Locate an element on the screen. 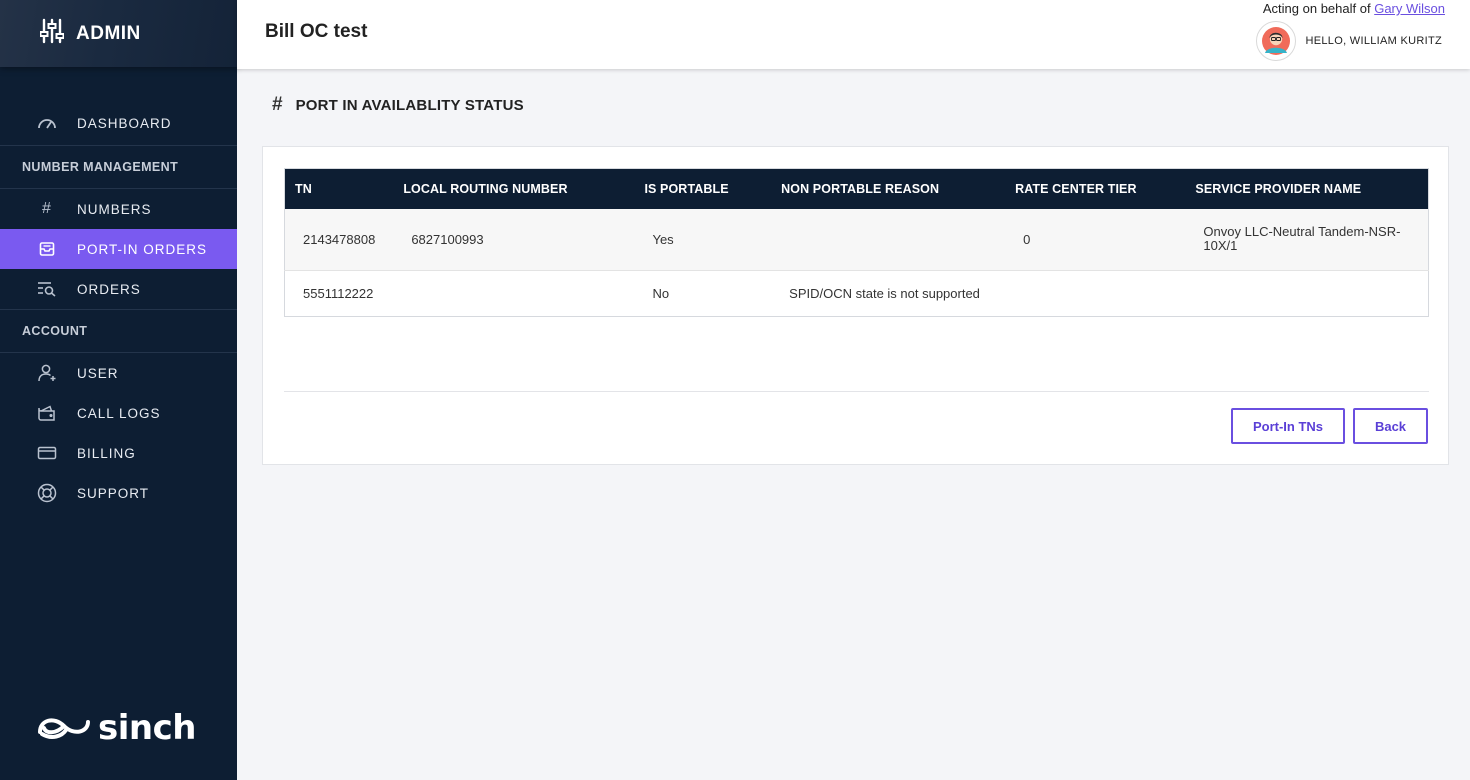 This screenshot has height=780, width=1470. sidebar-item-port-in-orders: PORT-IN ORDERS is located at coordinates (118, 249).